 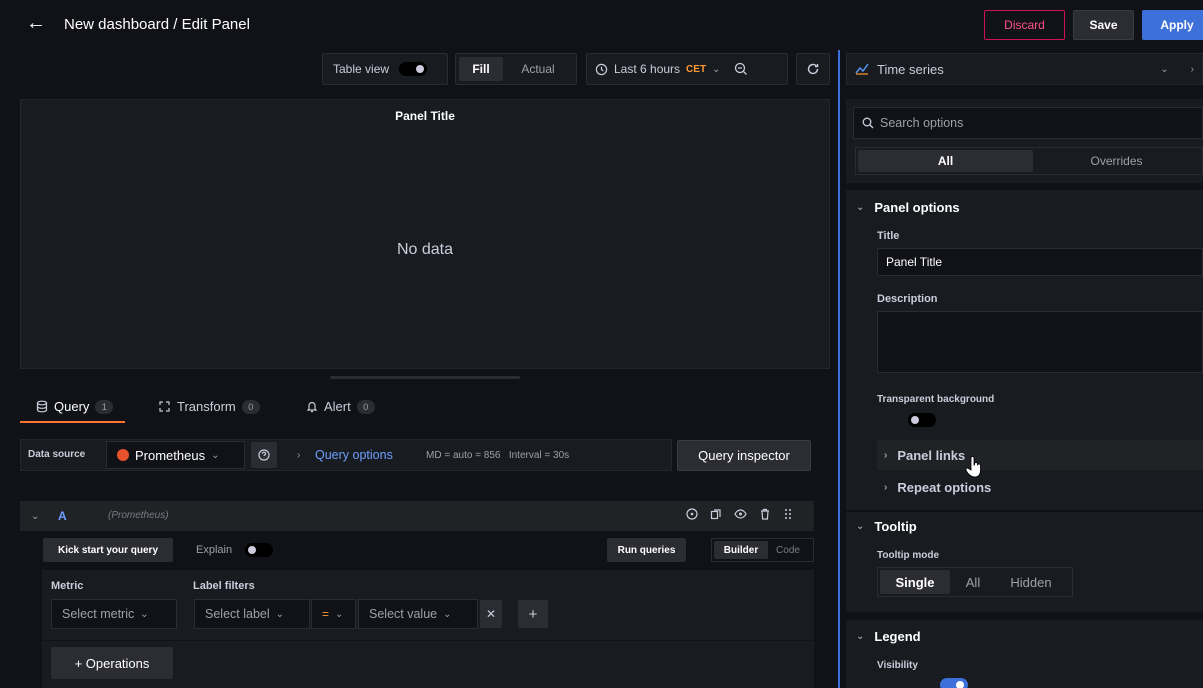 I want to click on table-view-toggle-group: Table view, so click(x=385, y=69).